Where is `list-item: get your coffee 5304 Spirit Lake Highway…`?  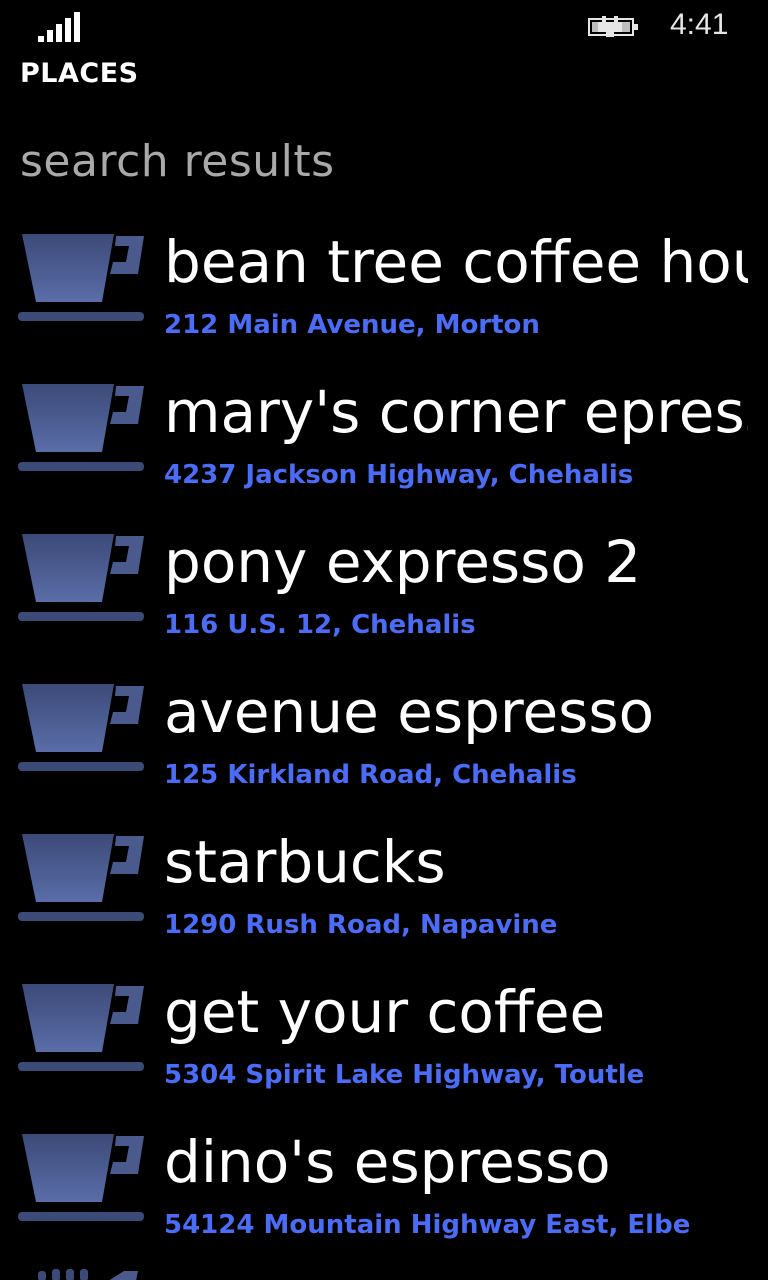 list-item: get your coffee 5304 Spirit Lake Highway… is located at coordinates (384, 1047).